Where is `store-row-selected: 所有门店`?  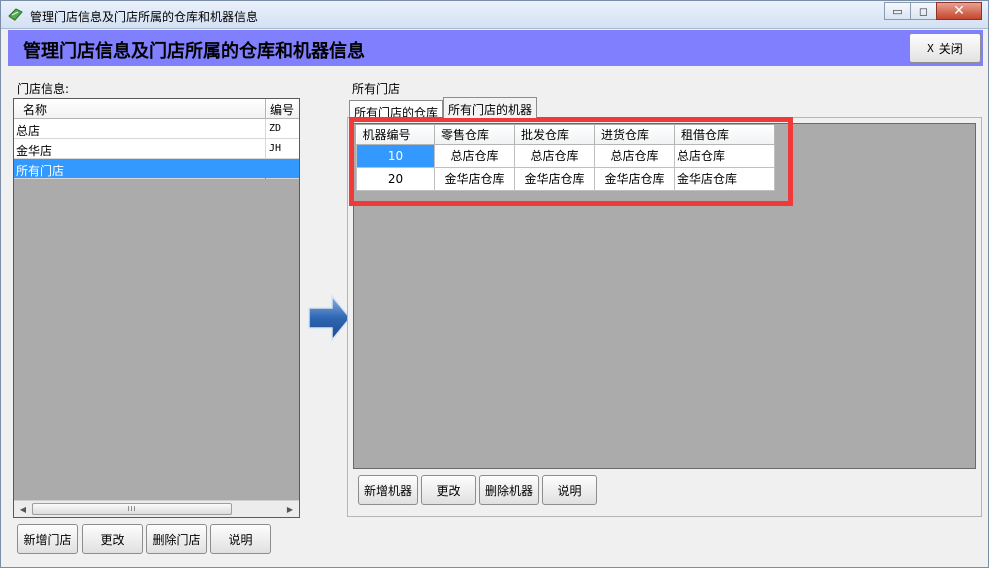
store-row-selected: 所有门店 is located at coordinates (156, 169).